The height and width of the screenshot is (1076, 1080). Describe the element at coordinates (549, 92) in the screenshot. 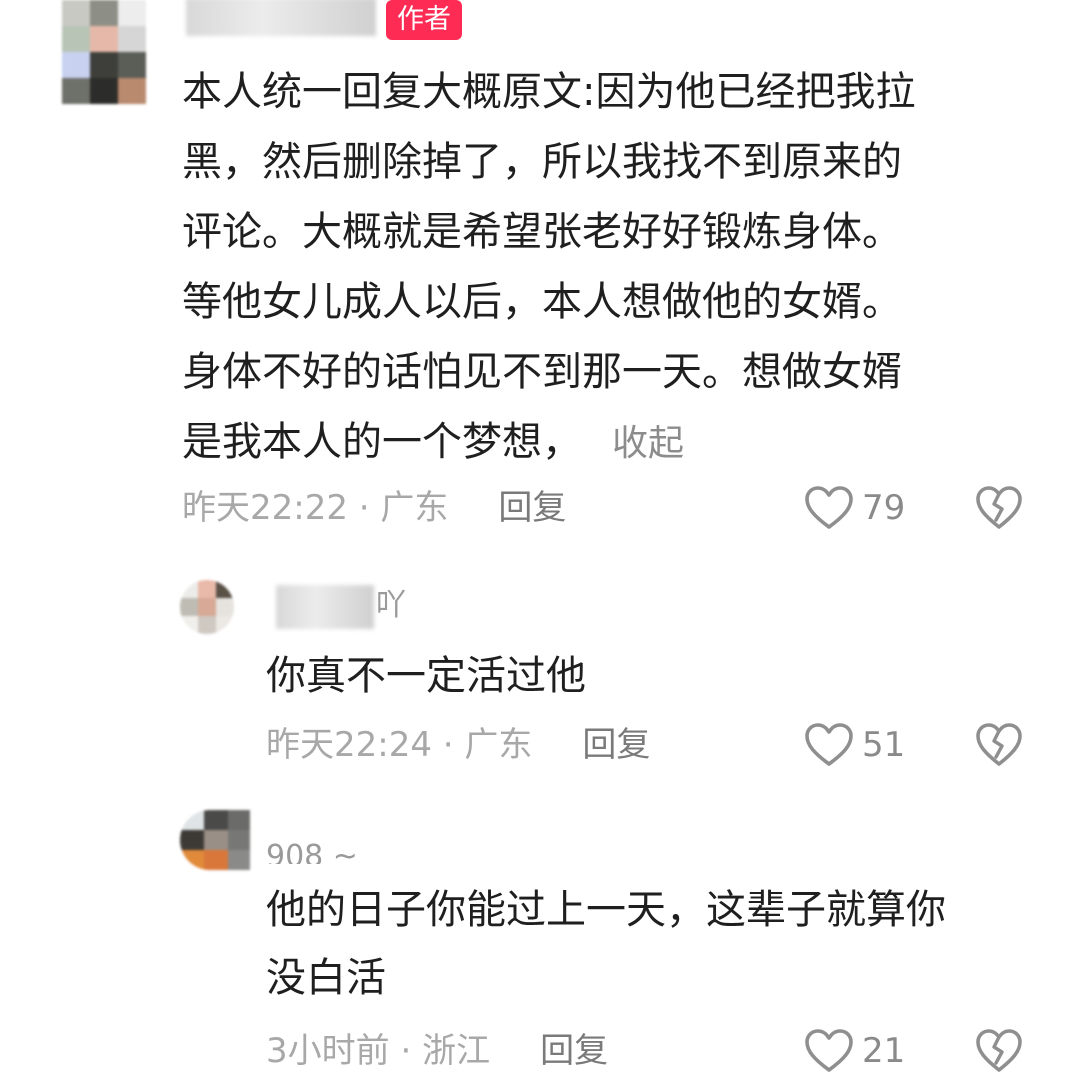

I see `comment-line: 本人统一回复大概原文:因为他已经把我拉` at that location.